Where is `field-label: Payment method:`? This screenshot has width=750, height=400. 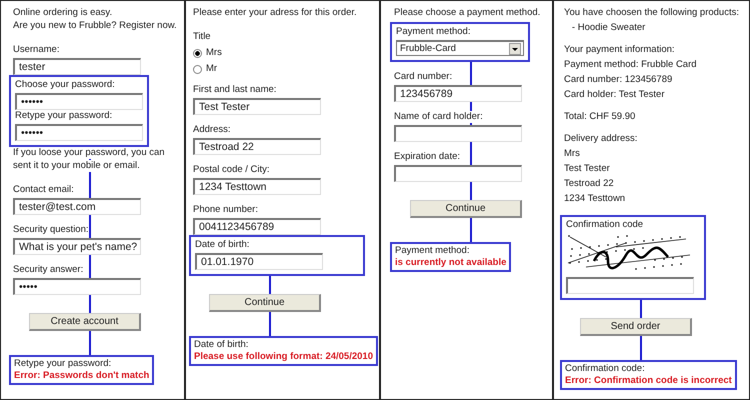 field-label: Payment method: is located at coordinates (433, 32).